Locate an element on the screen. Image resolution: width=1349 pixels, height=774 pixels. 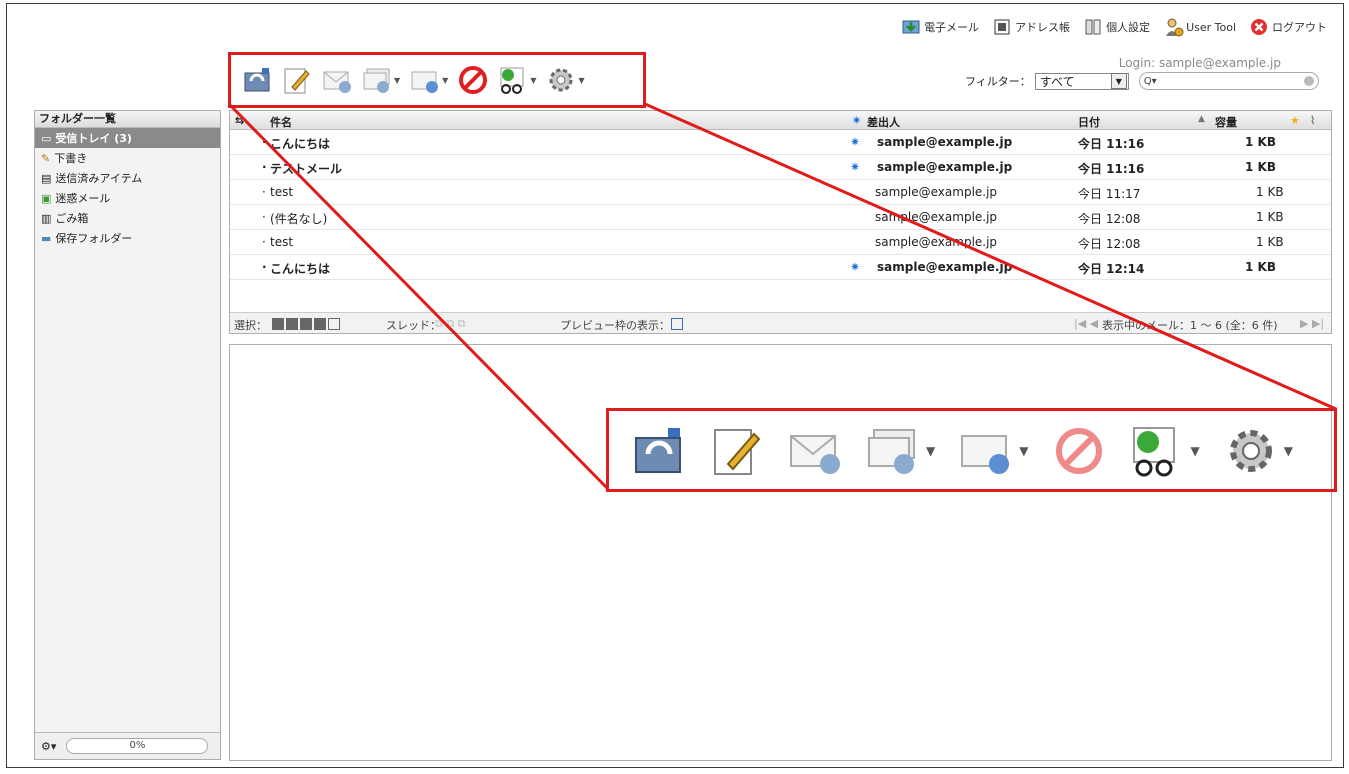
callout-line-left is located at coordinates (418, 296).